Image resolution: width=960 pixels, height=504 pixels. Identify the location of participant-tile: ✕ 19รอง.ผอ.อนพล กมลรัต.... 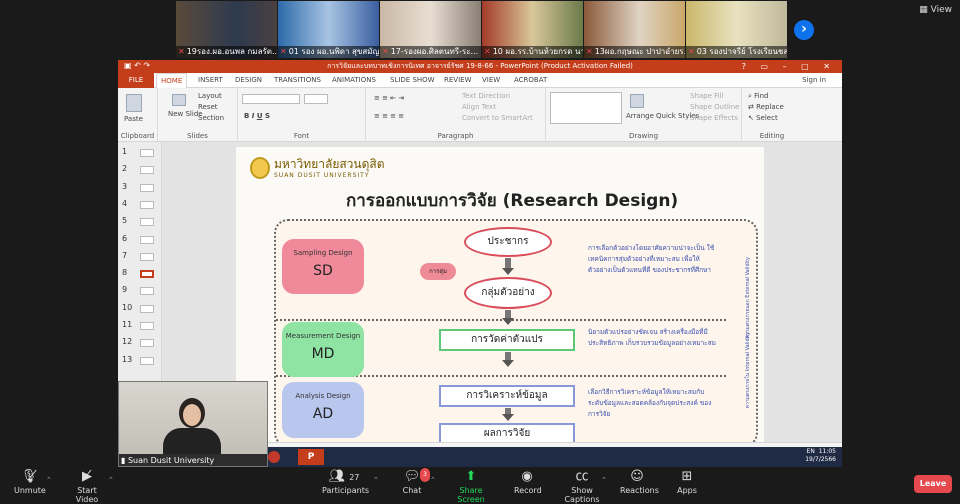
(226, 29).